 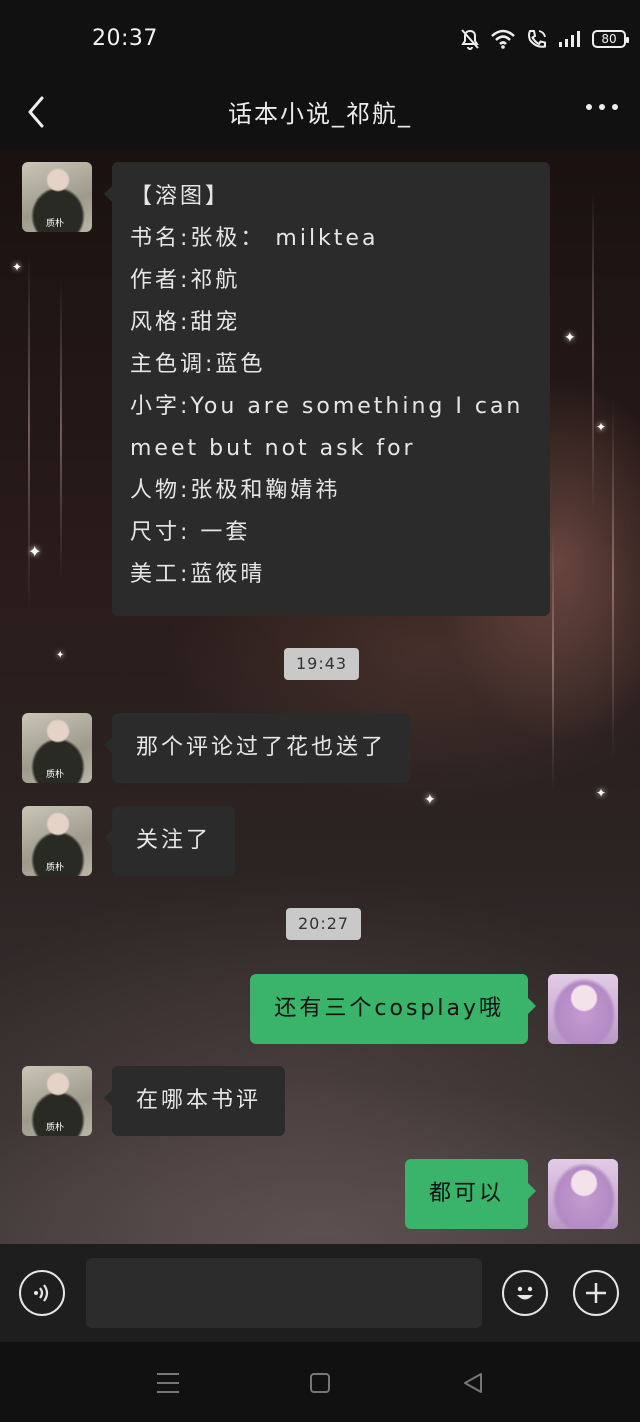 What do you see at coordinates (194, 1101) in the screenshot?
I see `message-bubble-incoming: 在哪本书评` at bounding box center [194, 1101].